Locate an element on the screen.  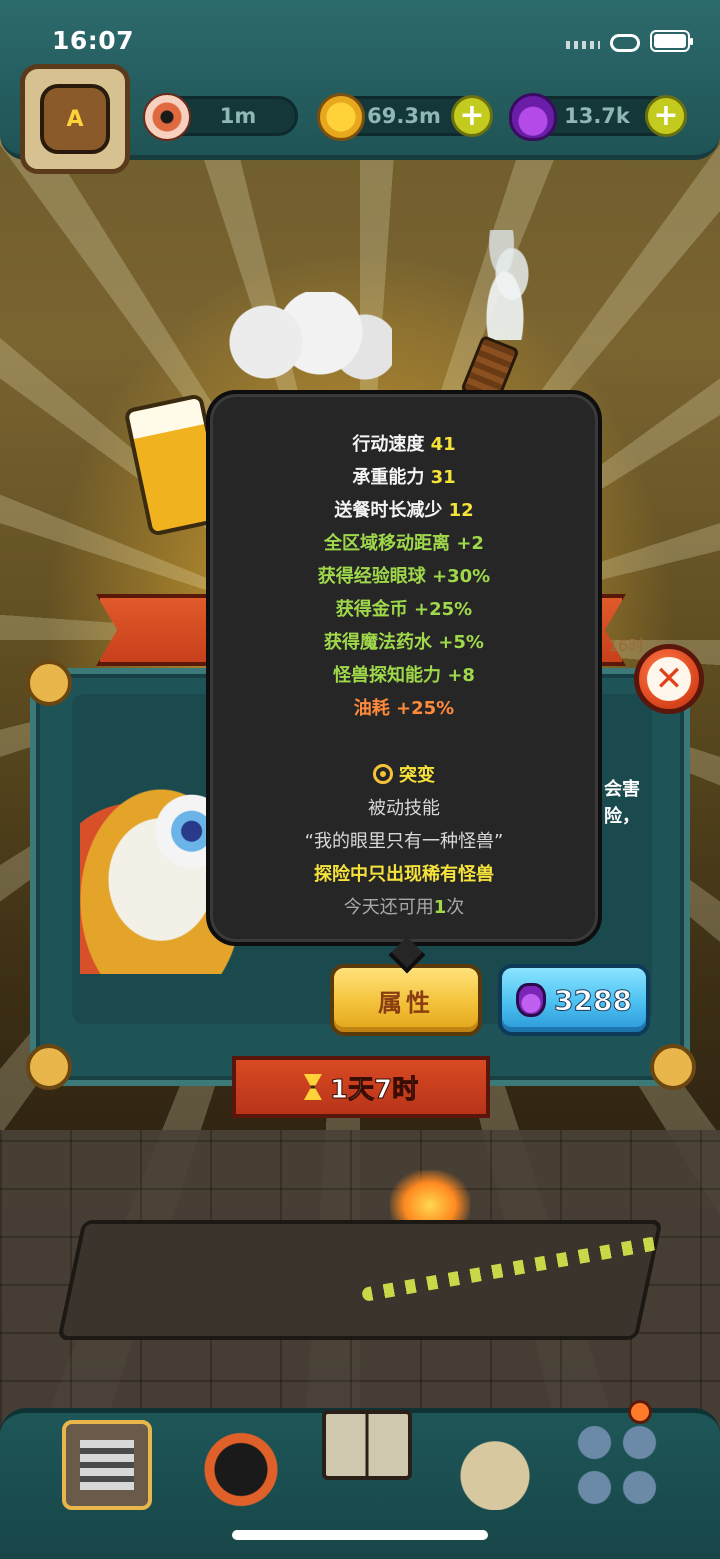
nav-monster-icon is located at coordinates (241, 1465).